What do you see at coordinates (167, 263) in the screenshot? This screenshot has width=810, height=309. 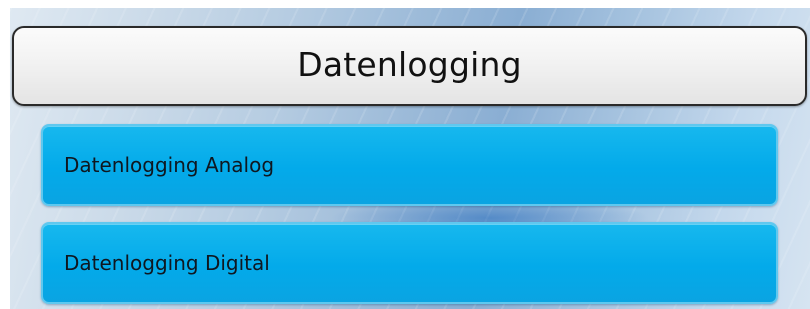 I see `menu-item-label: Datenlogging Digital` at bounding box center [167, 263].